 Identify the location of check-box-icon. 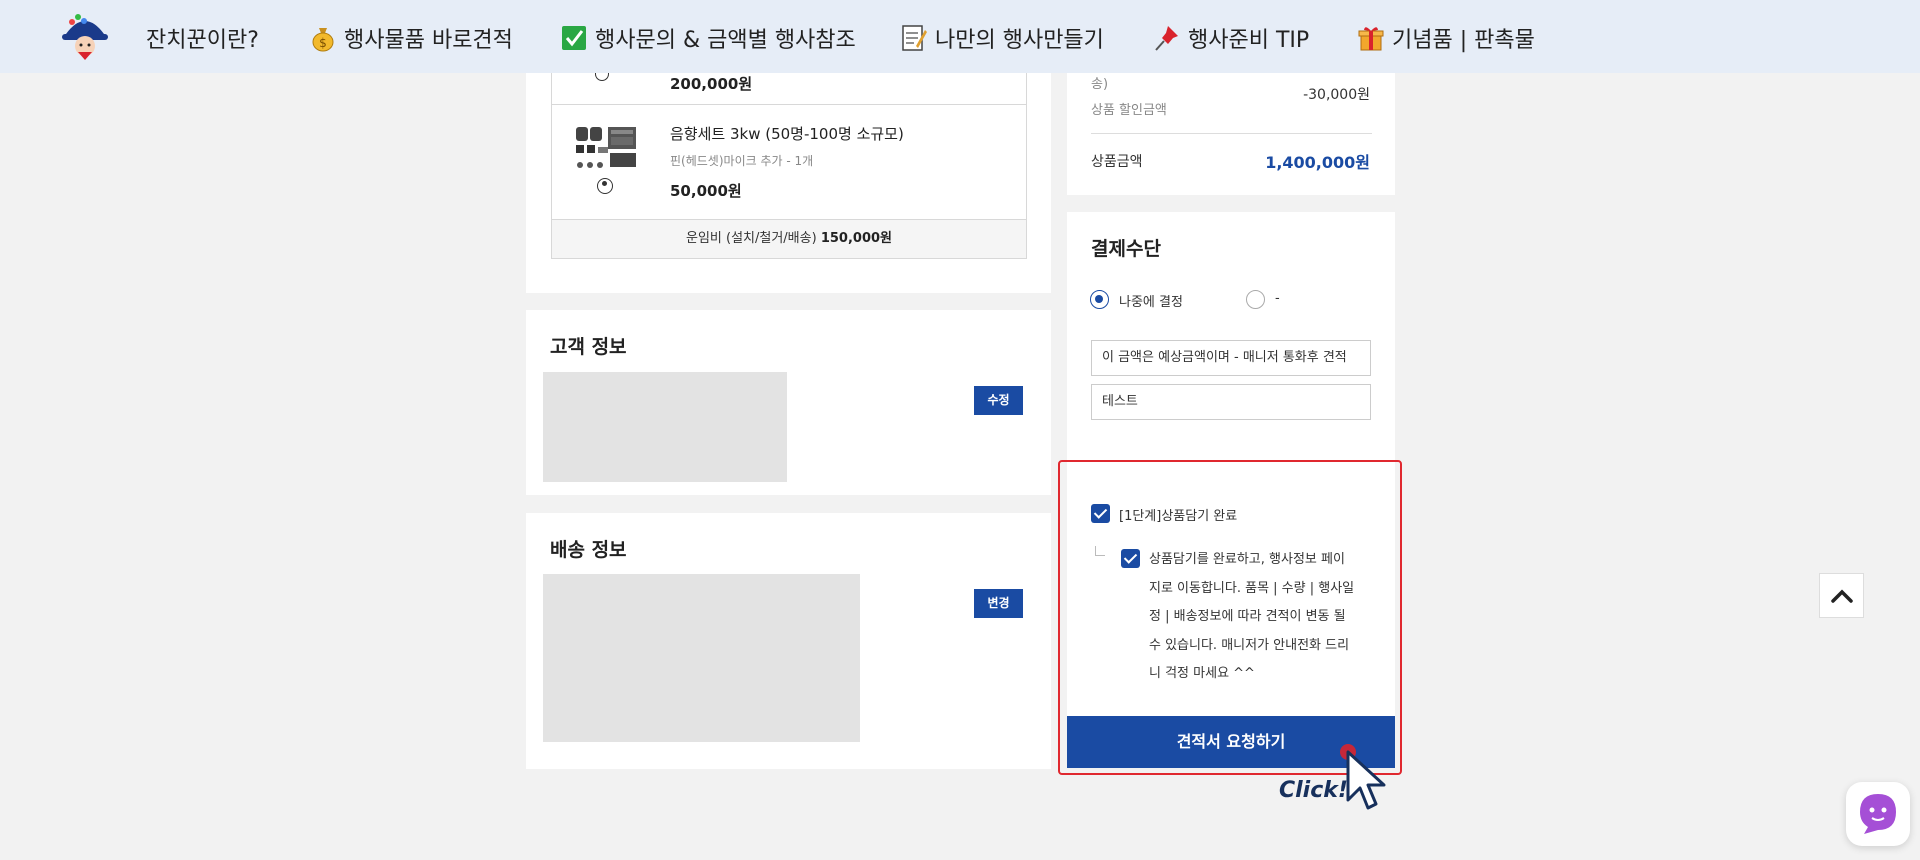
(574, 38).